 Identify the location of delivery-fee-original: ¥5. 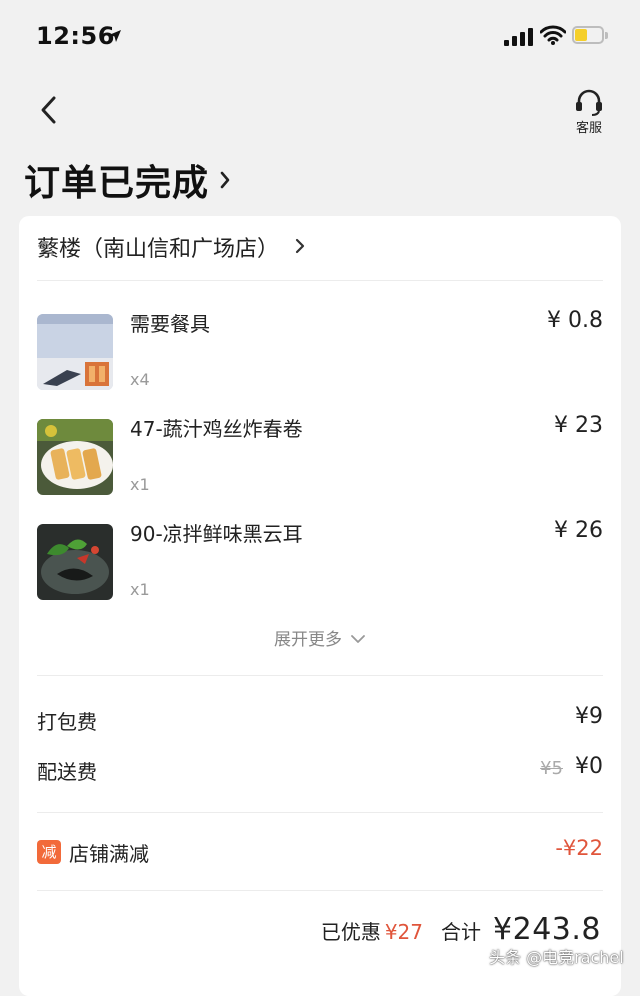
(551, 768).